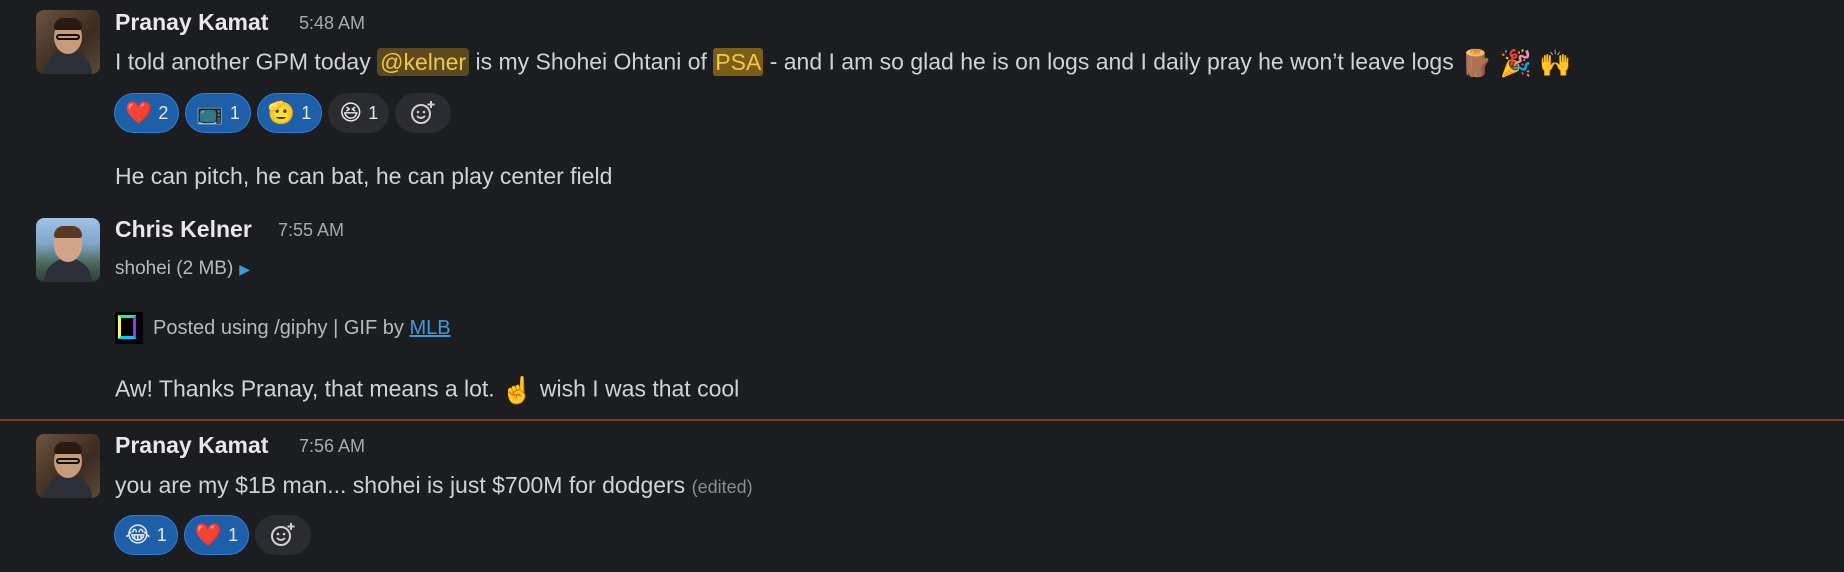 This screenshot has width=1844, height=572. Describe the element at coordinates (722, 487) in the screenshot. I see `edited-label: (edited)` at that location.